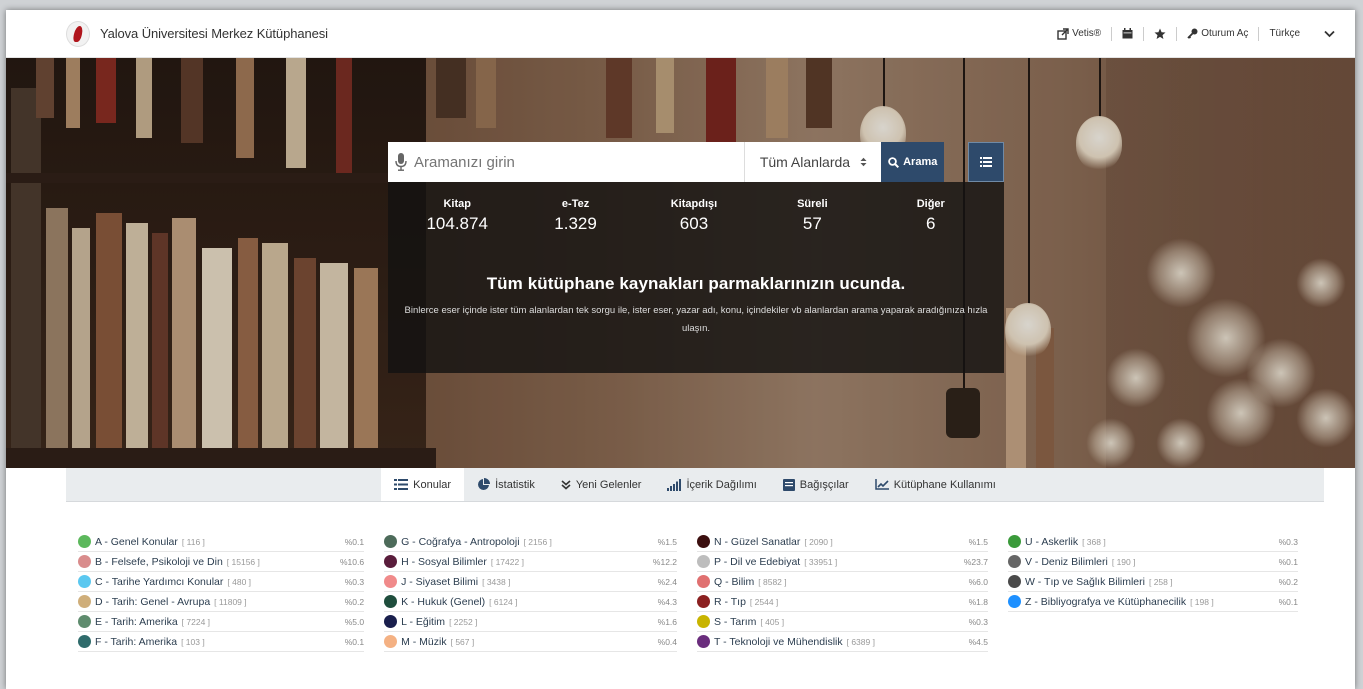 Image resolution: width=1363 pixels, height=689 pixels. Describe the element at coordinates (193, 641) in the screenshot. I see `topic-count: [ 103 ]` at that location.